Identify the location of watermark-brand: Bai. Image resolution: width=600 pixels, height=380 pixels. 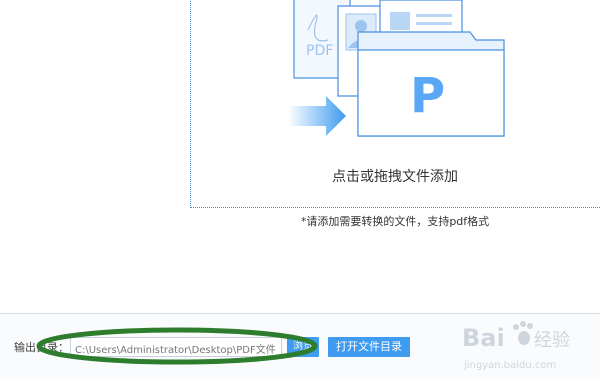
(483, 338).